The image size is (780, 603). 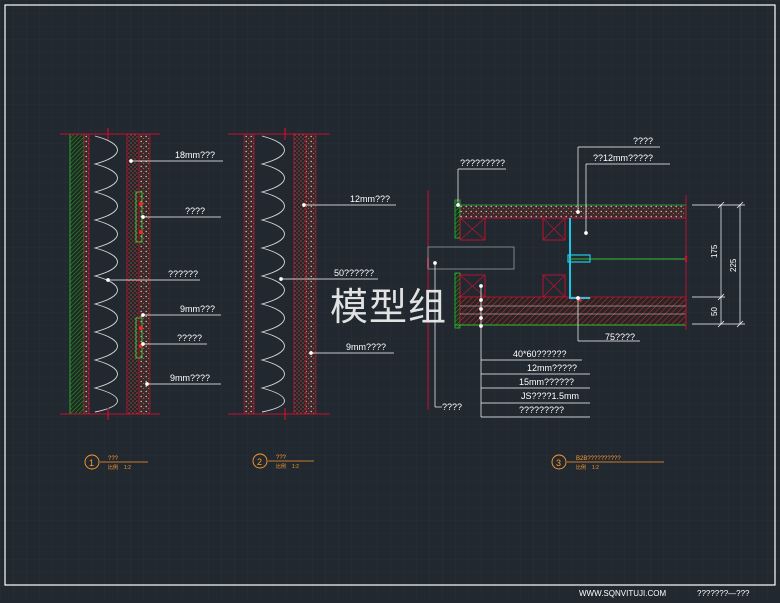 What do you see at coordinates (389, 307) in the screenshot?
I see `watermark-text: 模型组` at bounding box center [389, 307].